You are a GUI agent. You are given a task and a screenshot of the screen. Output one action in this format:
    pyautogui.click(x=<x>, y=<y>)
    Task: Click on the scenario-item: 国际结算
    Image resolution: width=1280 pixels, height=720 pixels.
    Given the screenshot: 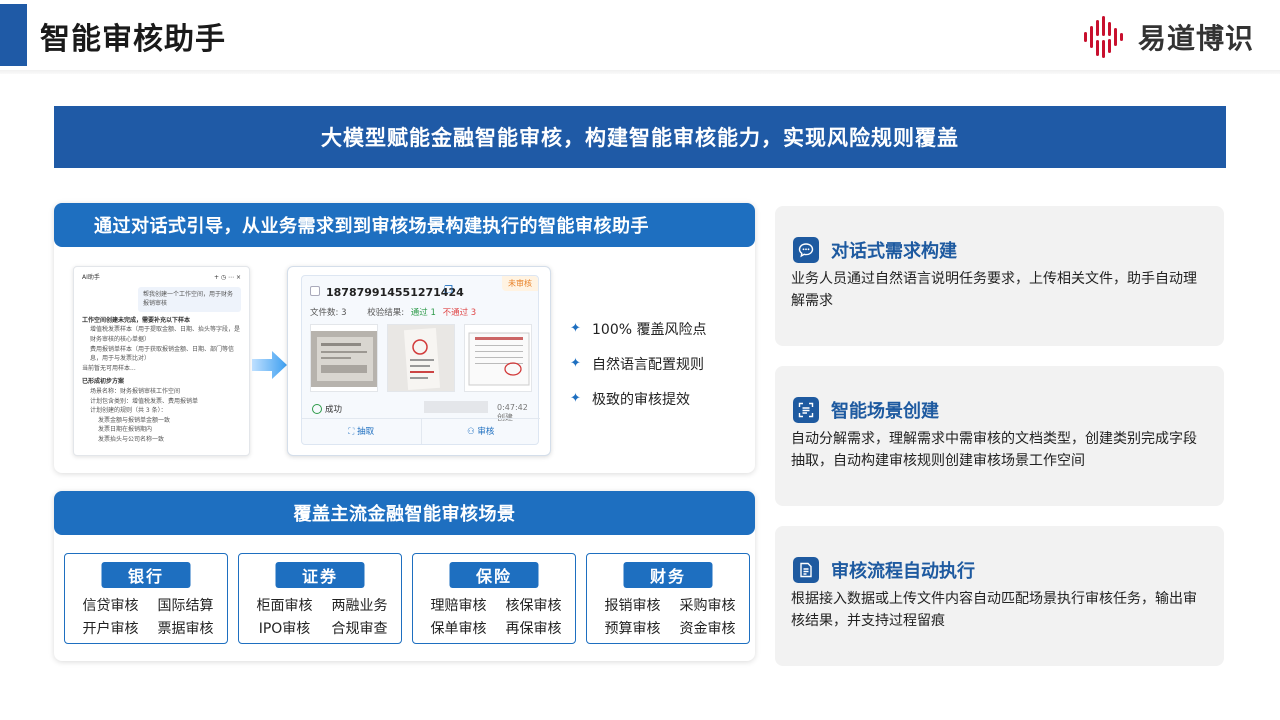 What is the action you would take?
    pyautogui.click(x=185, y=606)
    